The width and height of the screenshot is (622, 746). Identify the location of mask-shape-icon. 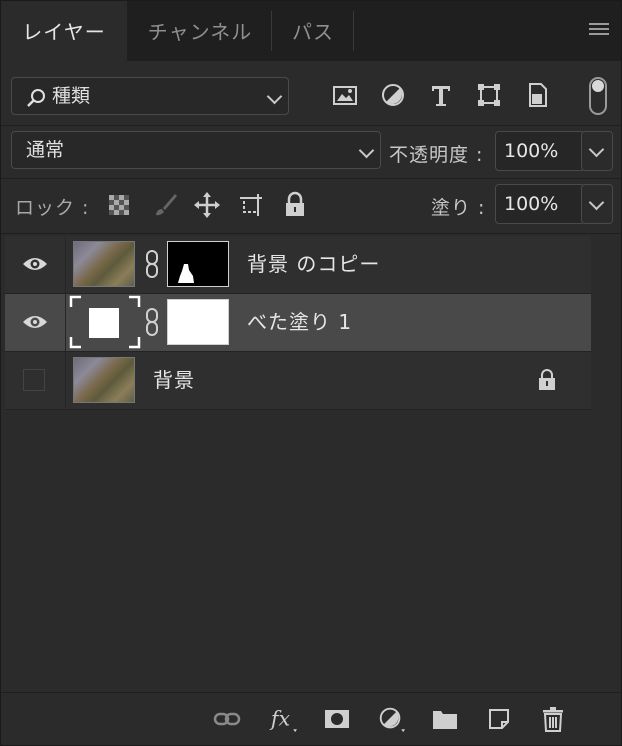
(186, 273).